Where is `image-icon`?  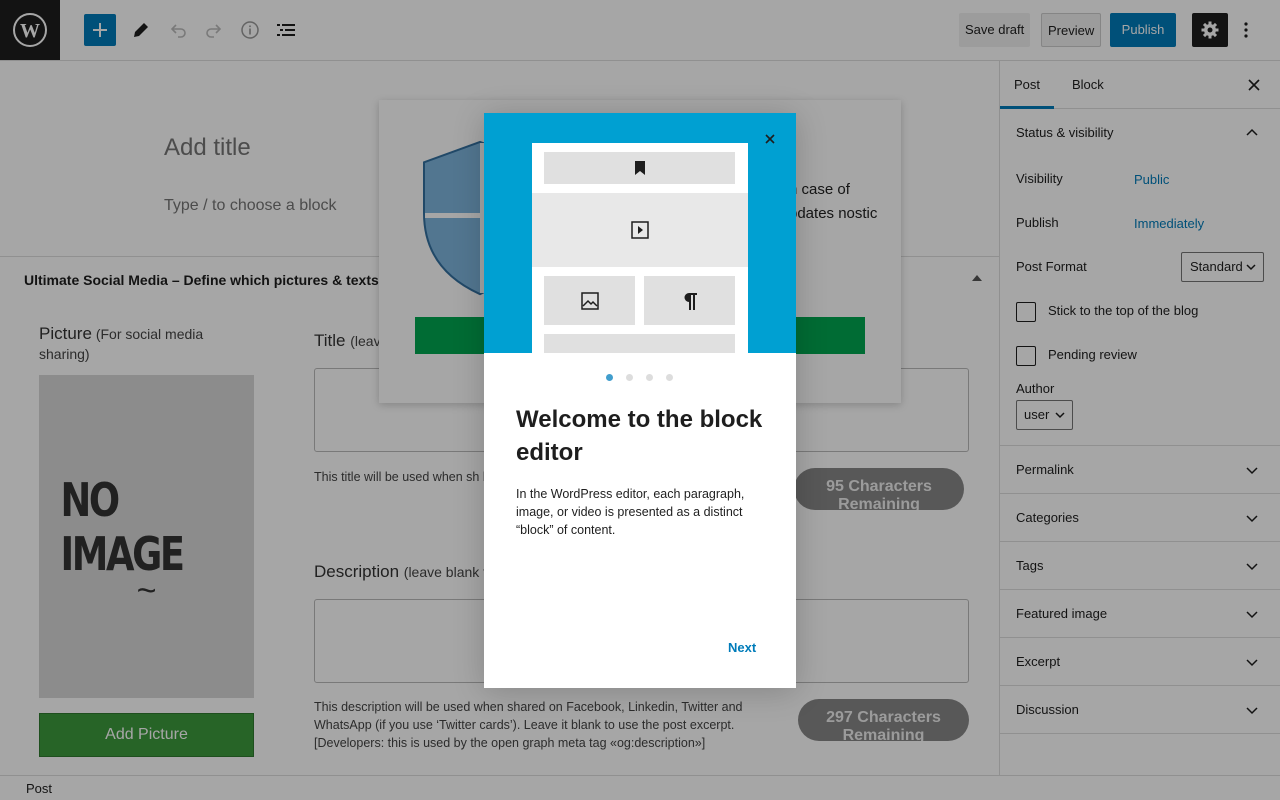 image-icon is located at coordinates (589, 300).